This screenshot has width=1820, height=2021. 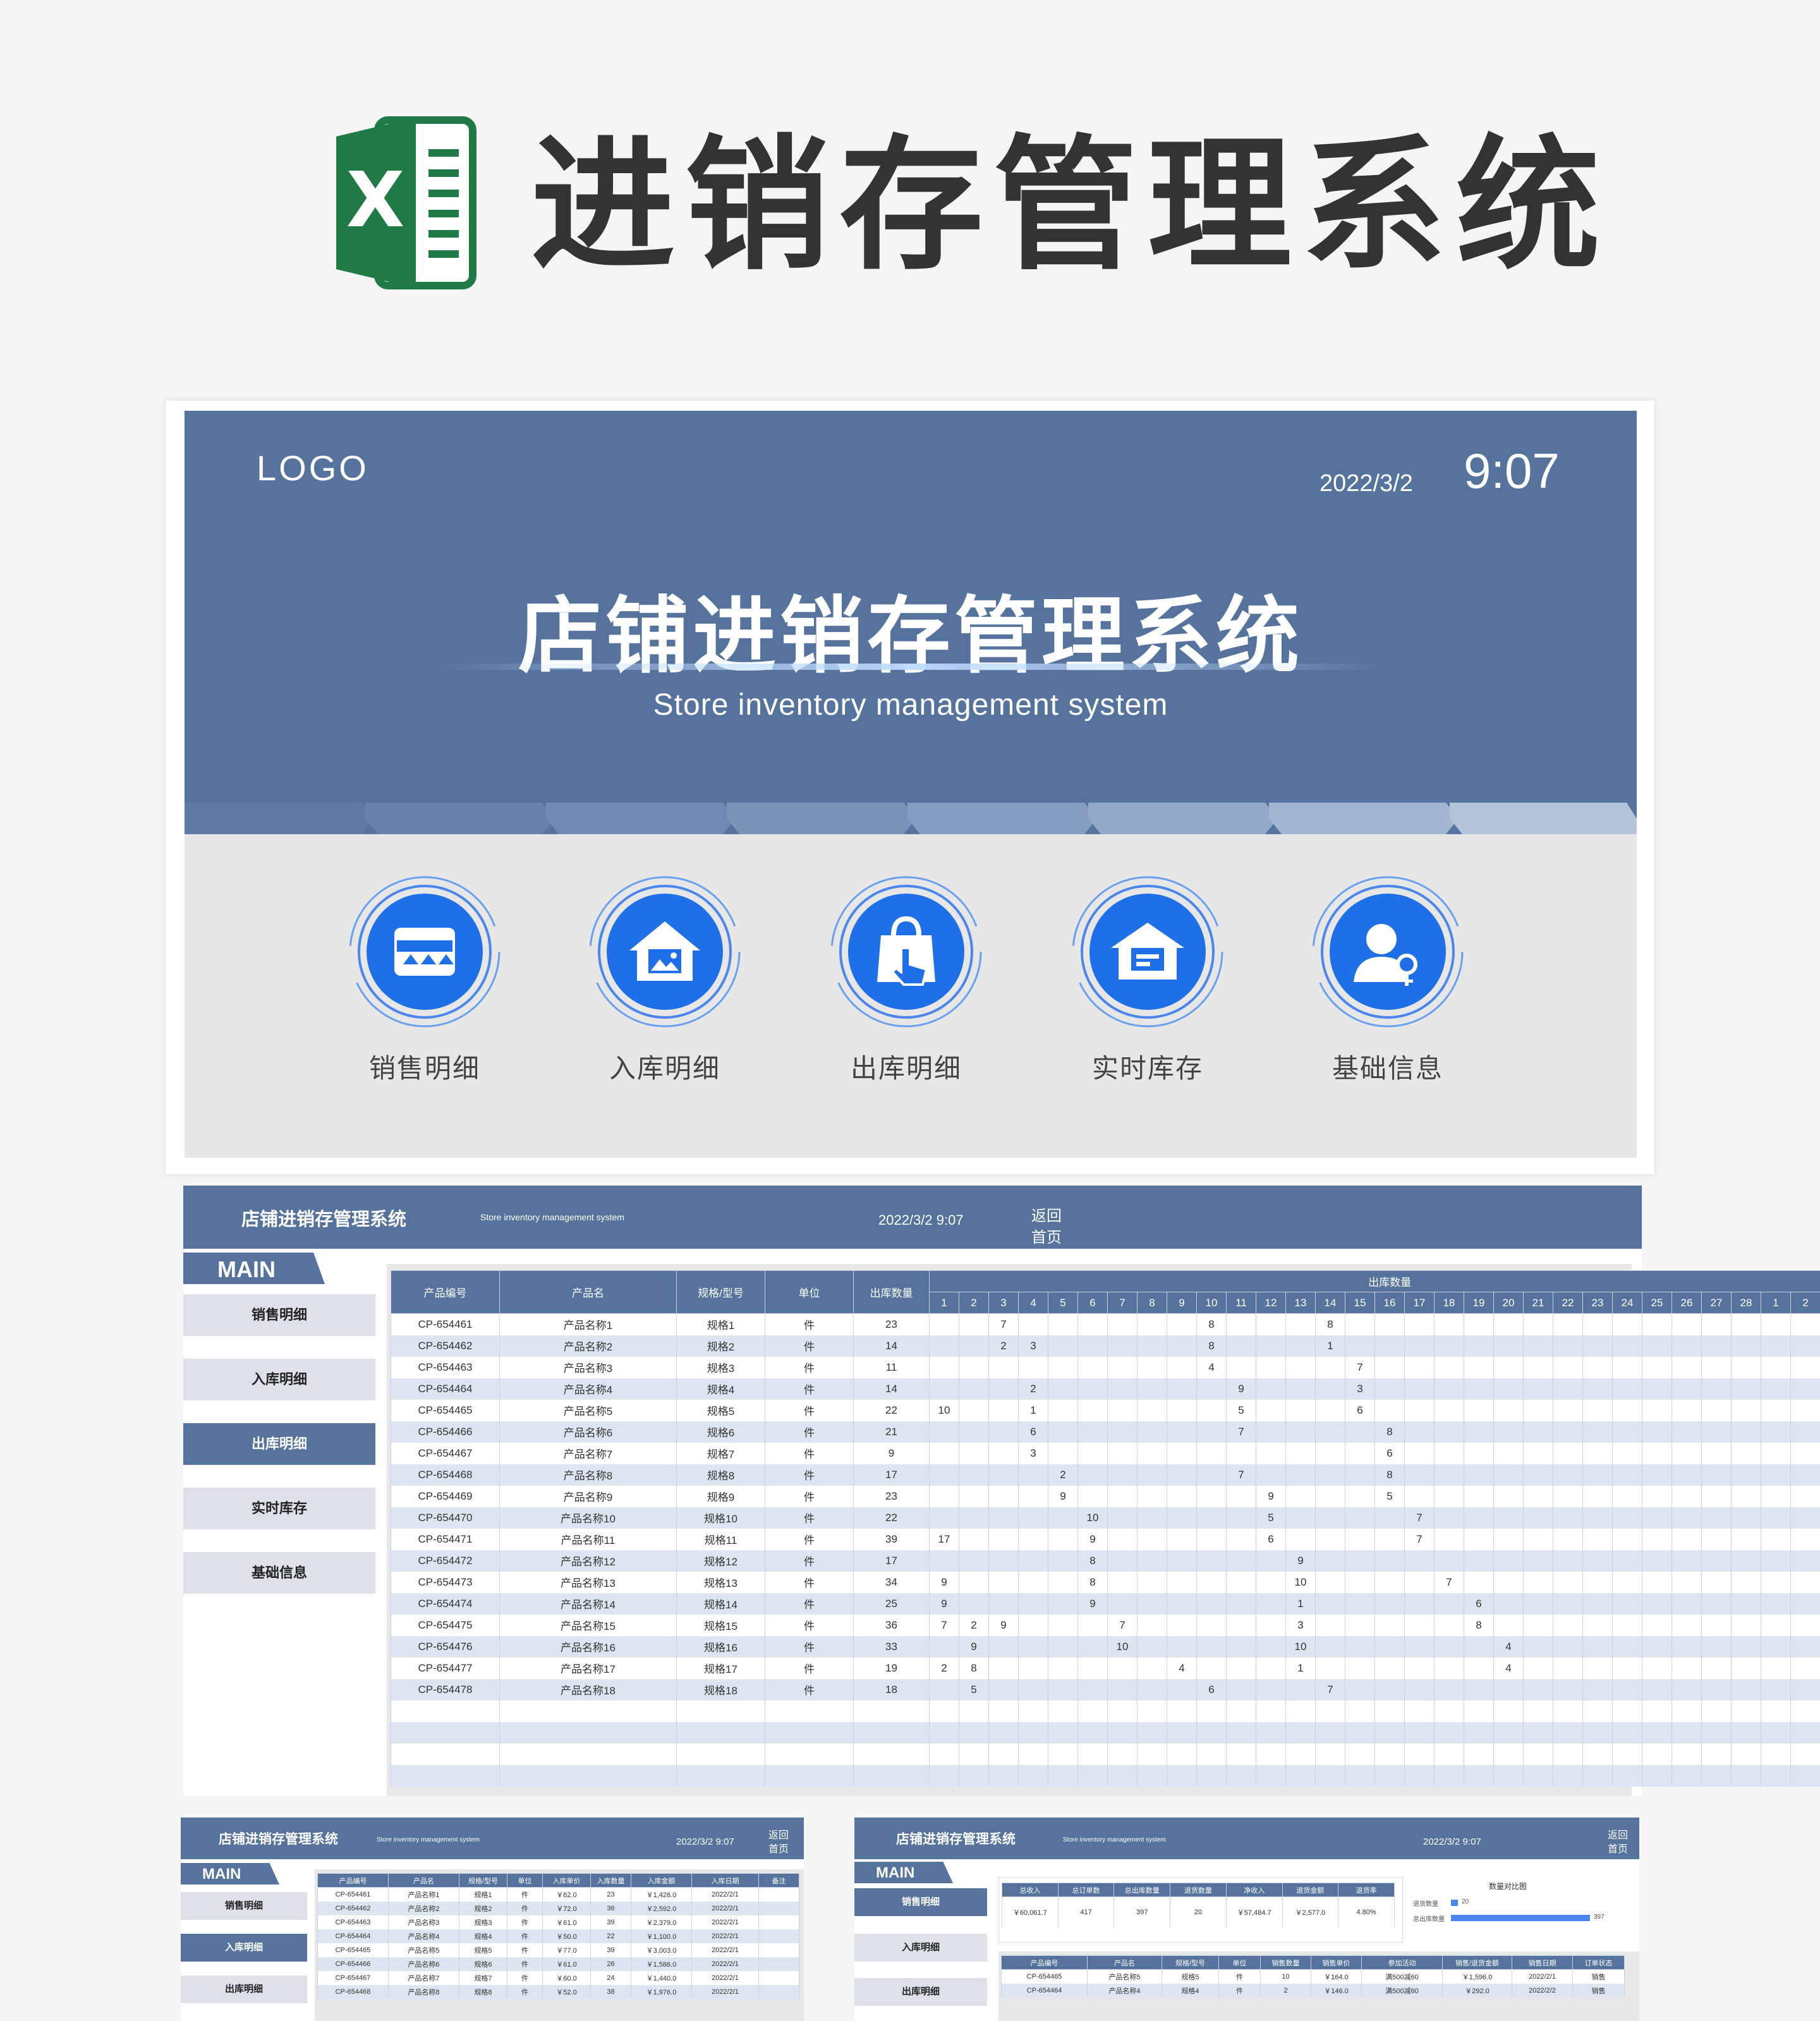 What do you see at coordinates (809, 1292) in the screenshot?
I see `column-header-unit: 单位` at bounding box center [809, 1292].